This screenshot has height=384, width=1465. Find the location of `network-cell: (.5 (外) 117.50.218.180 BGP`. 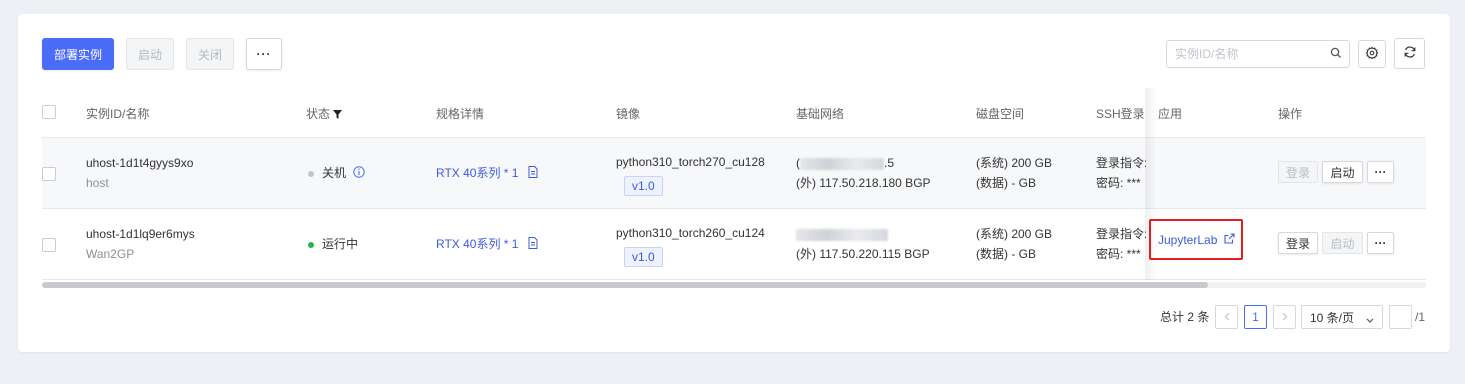

network-cell: (.5 (外) 117.50.218.180 BGP is located at coordinates (863, 173).